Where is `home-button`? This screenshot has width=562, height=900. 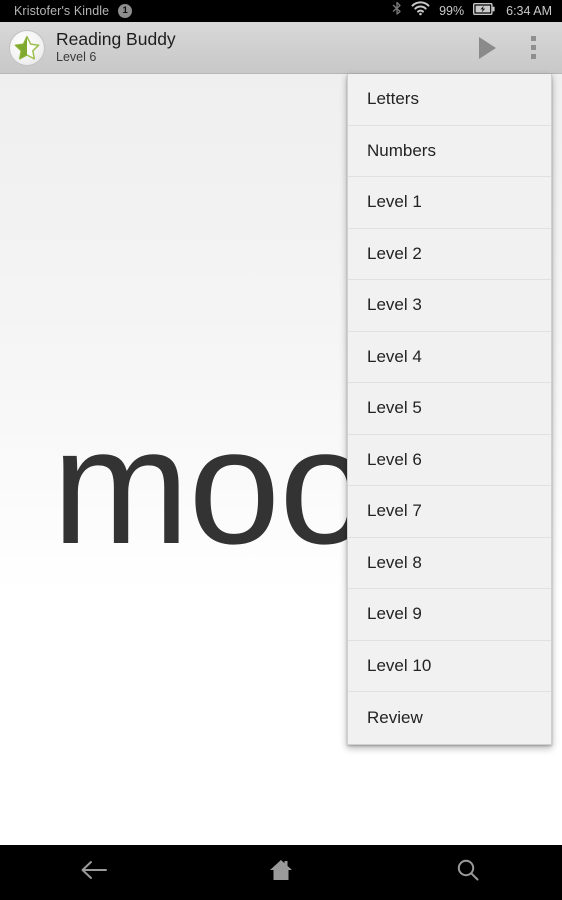
home-button is located at coordinates (280, 872).